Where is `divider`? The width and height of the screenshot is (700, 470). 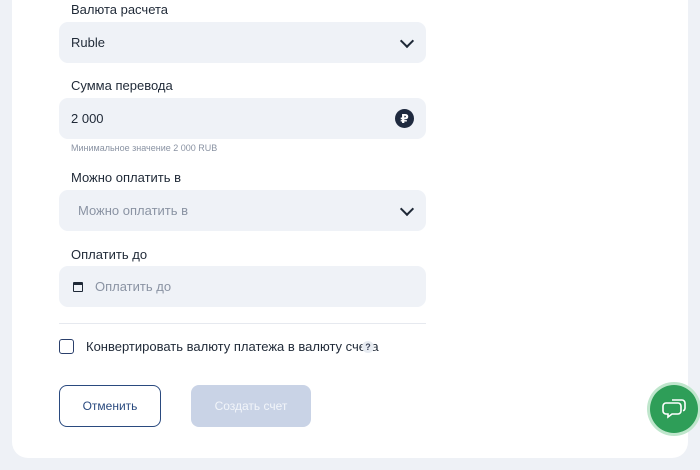
divider is located at coordinates (242, 323).